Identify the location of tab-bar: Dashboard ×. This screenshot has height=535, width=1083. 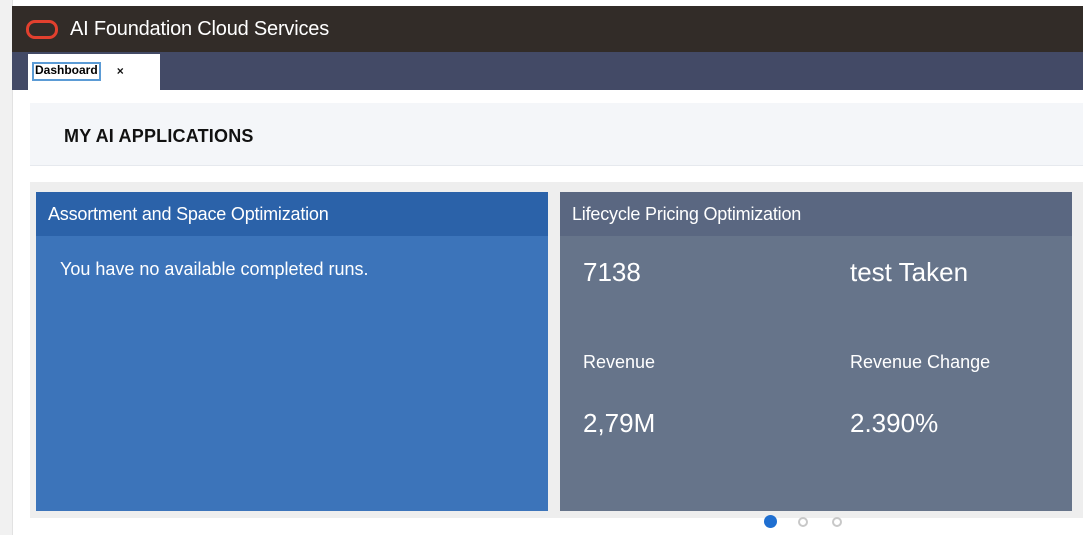
(547, 71).